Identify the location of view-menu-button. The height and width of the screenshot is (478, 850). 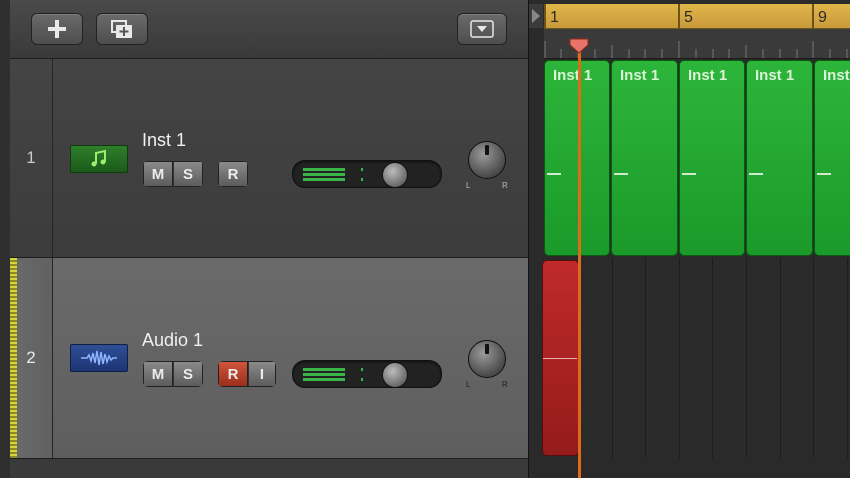
(482, 29).